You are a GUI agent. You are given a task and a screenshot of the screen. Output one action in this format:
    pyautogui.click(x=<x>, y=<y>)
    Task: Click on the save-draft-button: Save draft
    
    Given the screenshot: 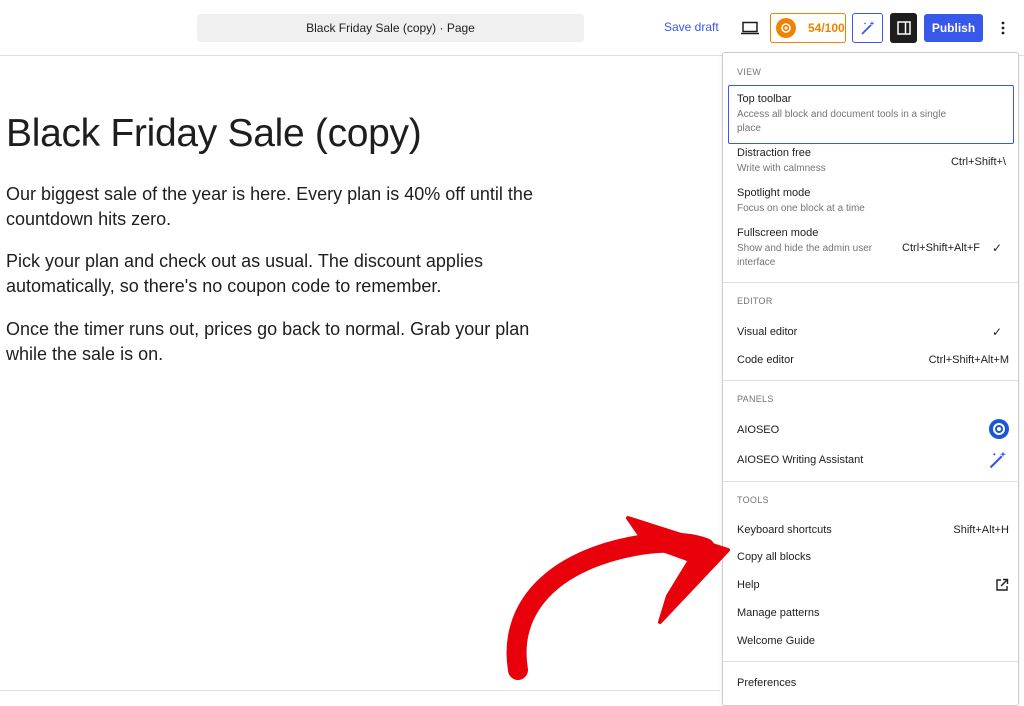 What is the action you would take?
    pyautogui.click(x=691, y=27)
    